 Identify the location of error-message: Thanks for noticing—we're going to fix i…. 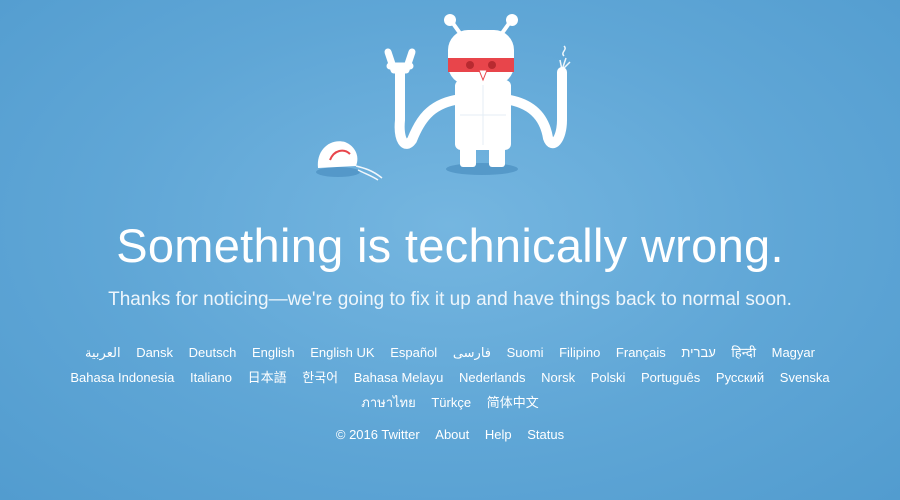
(450, 299).